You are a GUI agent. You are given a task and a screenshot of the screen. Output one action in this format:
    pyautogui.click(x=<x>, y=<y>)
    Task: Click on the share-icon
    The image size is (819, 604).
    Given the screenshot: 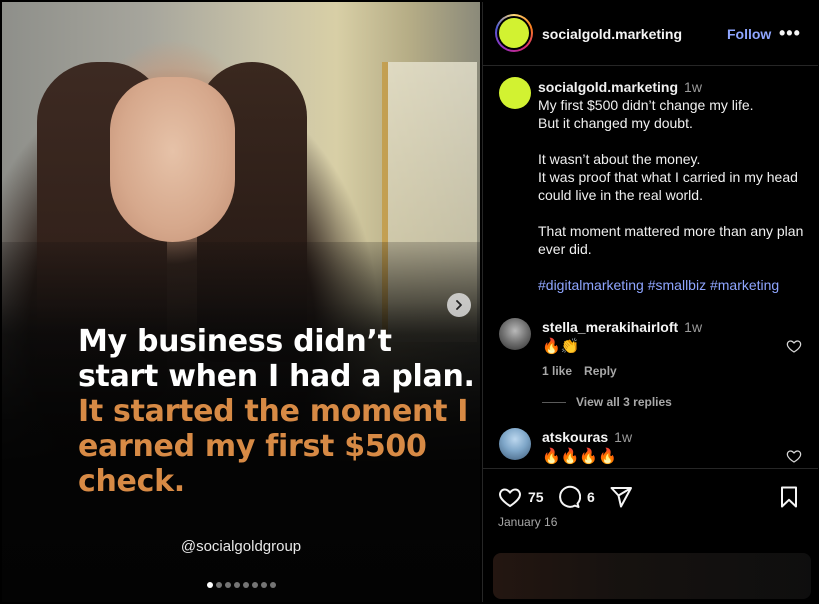 What is the action you would take?
    pyautogui.click(x=621, y=497)
    